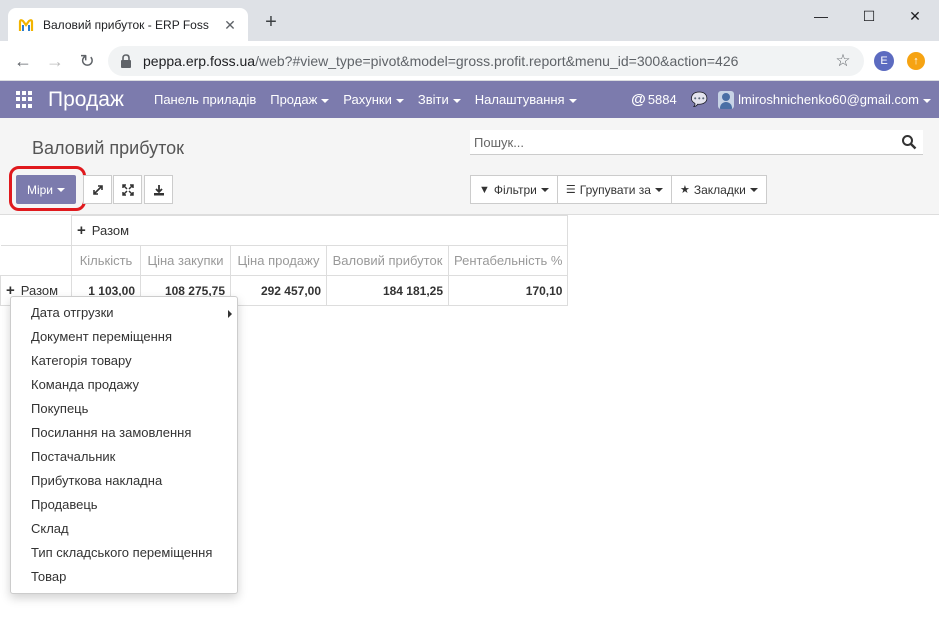 The image size is (939, 641). Describe the element at coordinates (699, 99) in the screenshot. I see `chat-icon: 💬` at that location.